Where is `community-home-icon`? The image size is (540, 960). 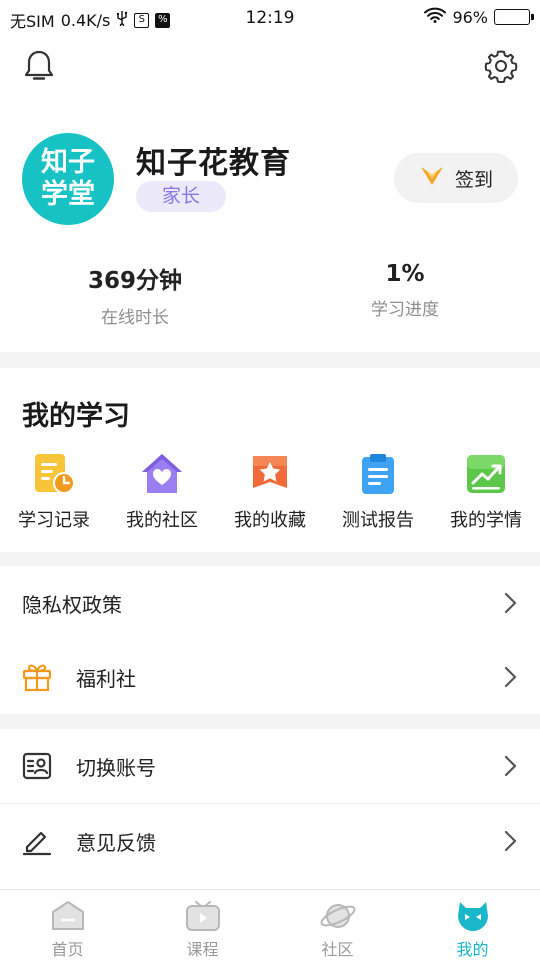
community-home-icon is located at coordinates (162, 474).